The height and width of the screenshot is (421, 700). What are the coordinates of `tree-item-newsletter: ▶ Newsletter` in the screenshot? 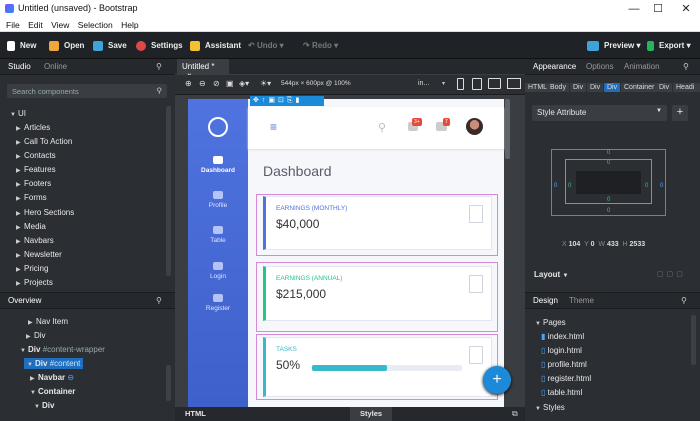 It's located at (39, 254).